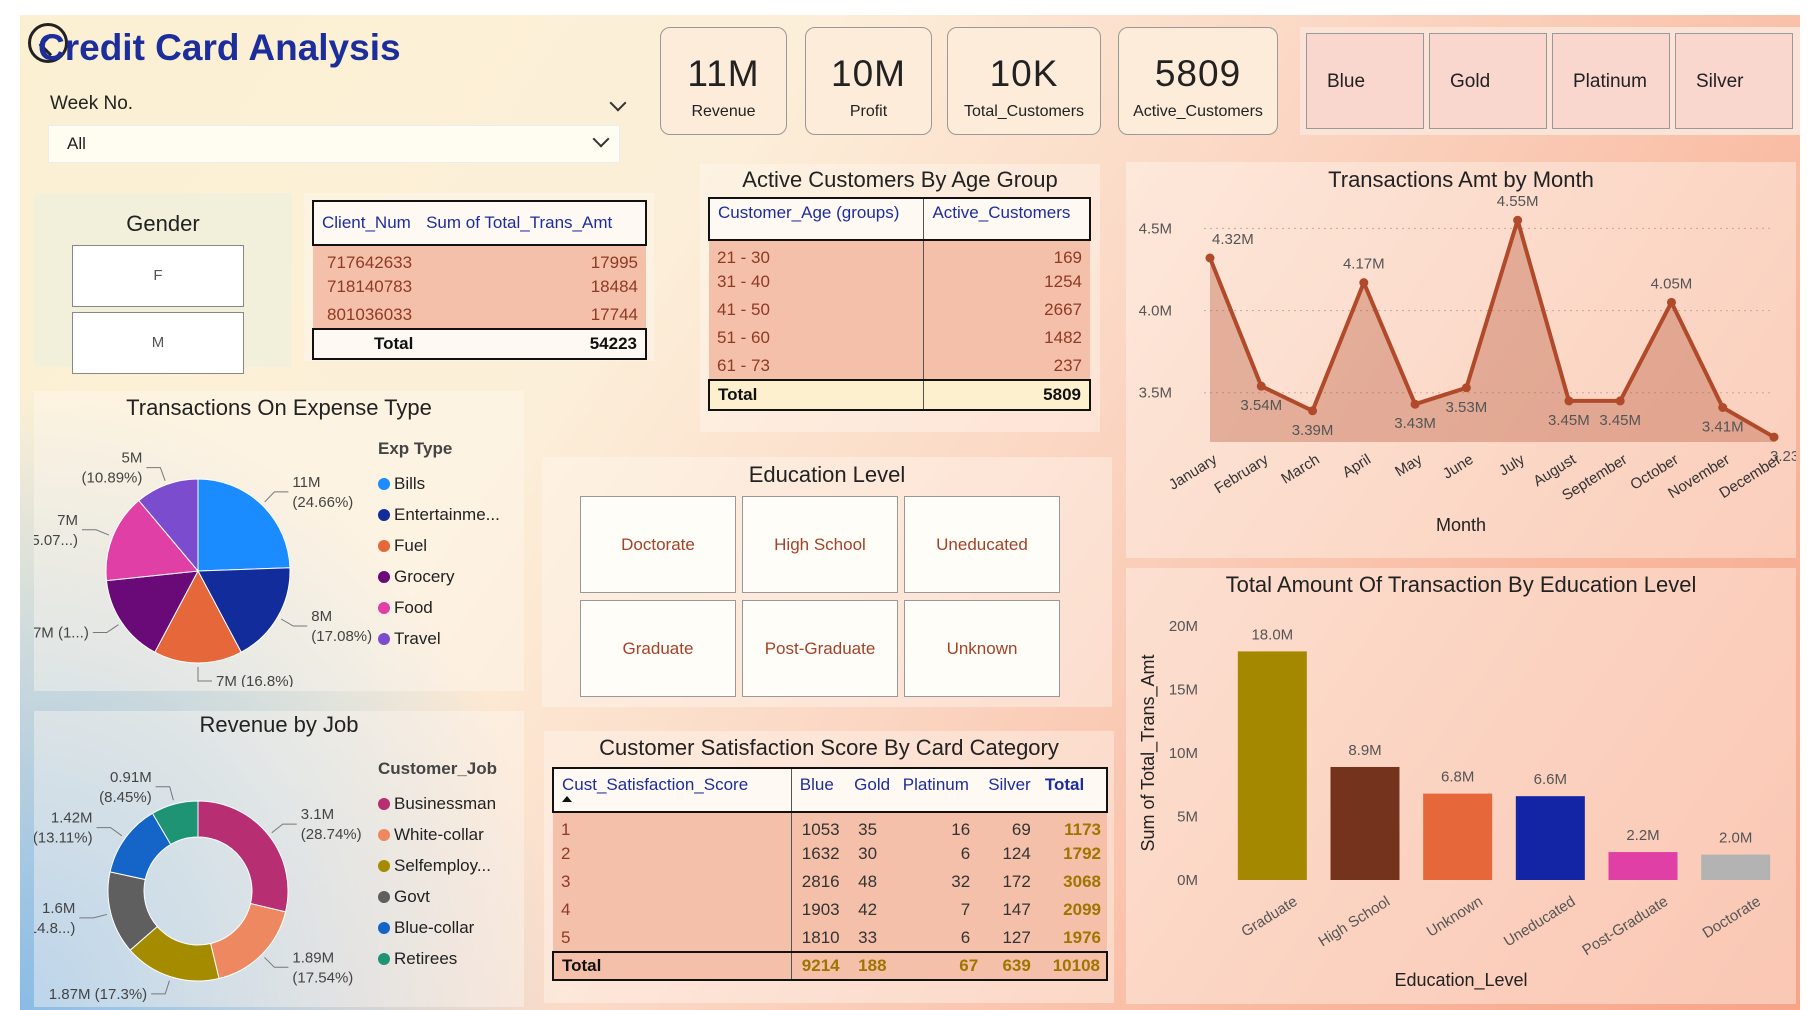  Describe the element at coordinates (868, 111) in the screenshot. I see `kpi-label: Profit` at that location.